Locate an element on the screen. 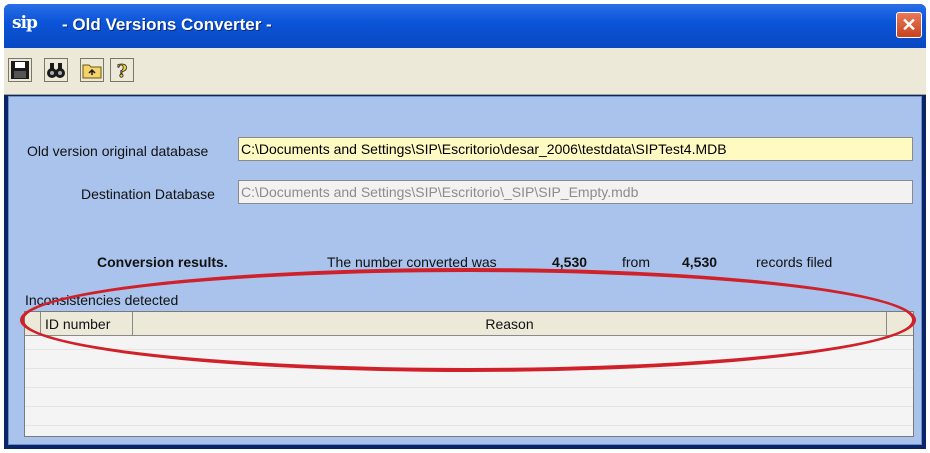 Image resolution: width=930 pixels, height=453 pixels. help-icon: ? is located at coordinates (122, 72).